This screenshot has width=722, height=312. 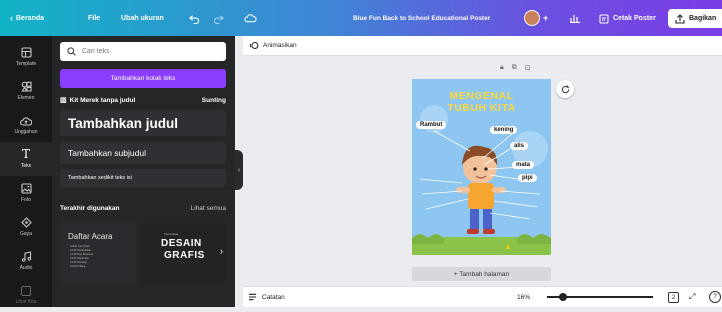 I want to click on brand-kit-label: Kit Merek tanpa judul, so click(x=102, y=100).